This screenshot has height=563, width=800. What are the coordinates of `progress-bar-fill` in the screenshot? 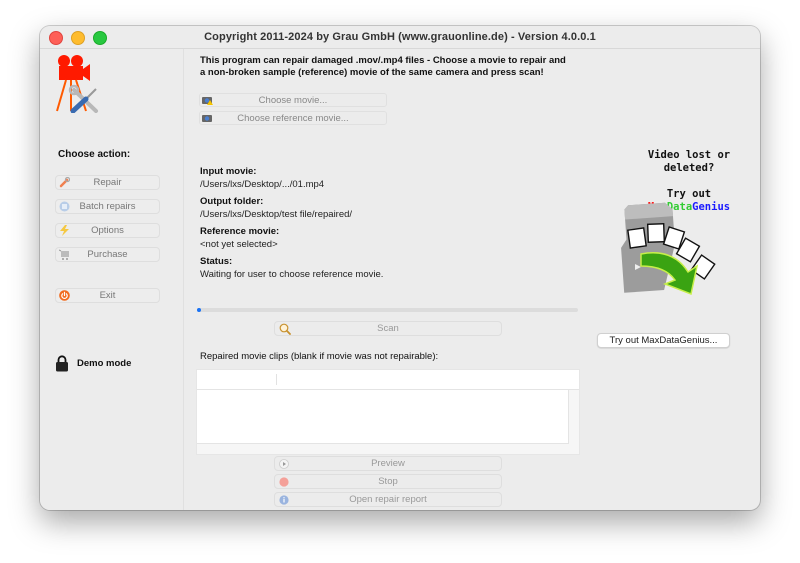 It's located at (199, 310).